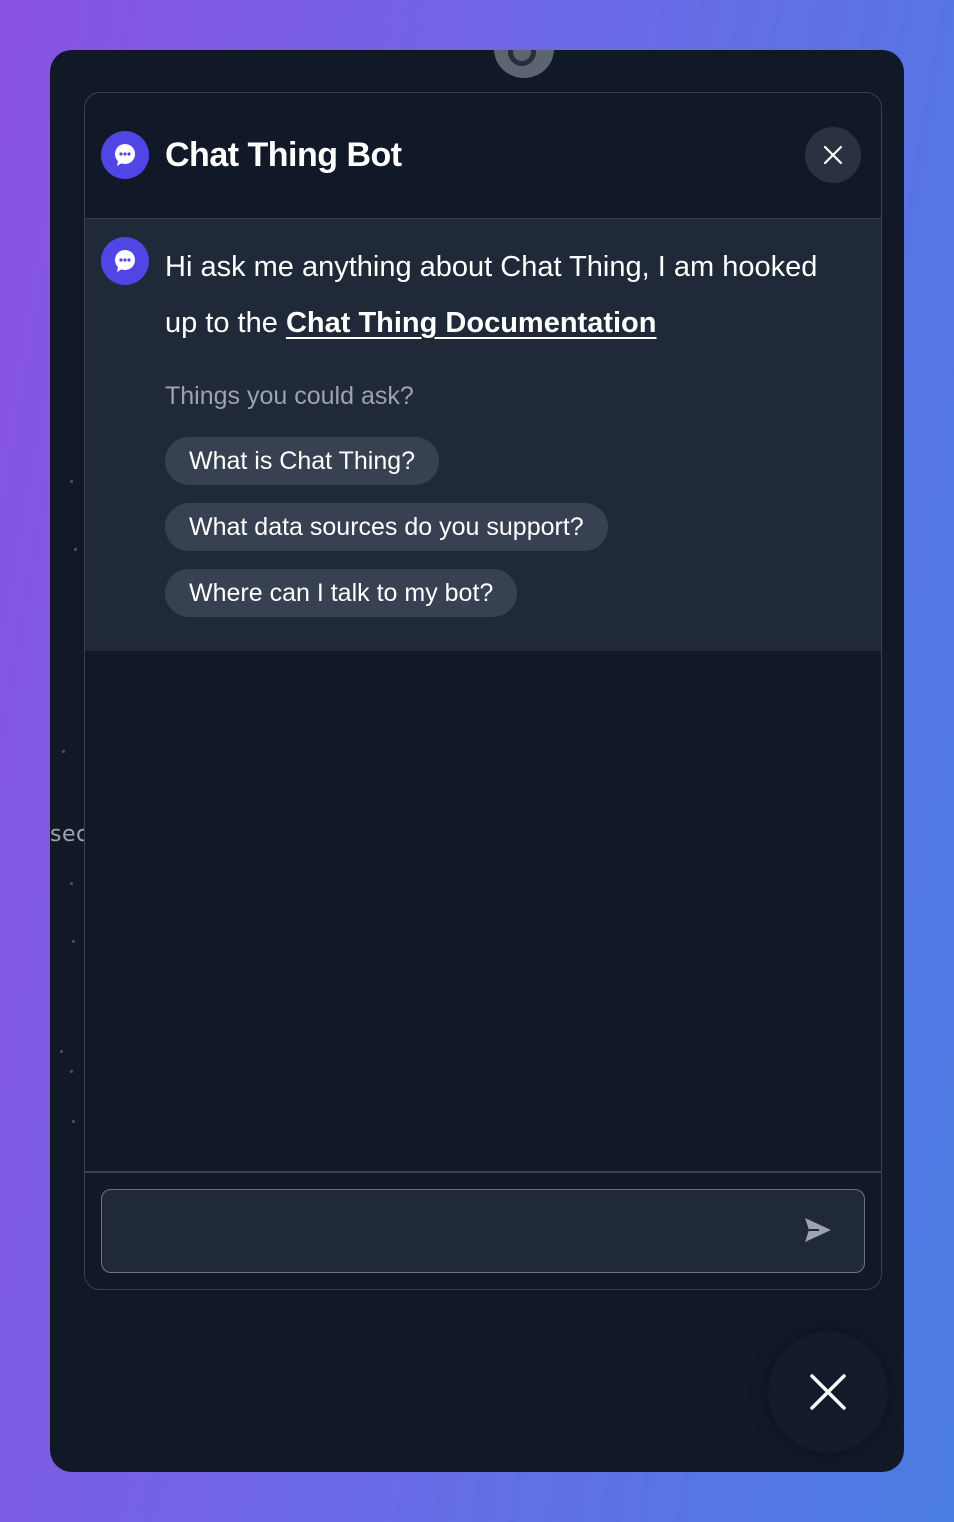 Image resolution: width=954 pixels, height=1522 pixels. I want to click on send-icon, so click(818, 1230).